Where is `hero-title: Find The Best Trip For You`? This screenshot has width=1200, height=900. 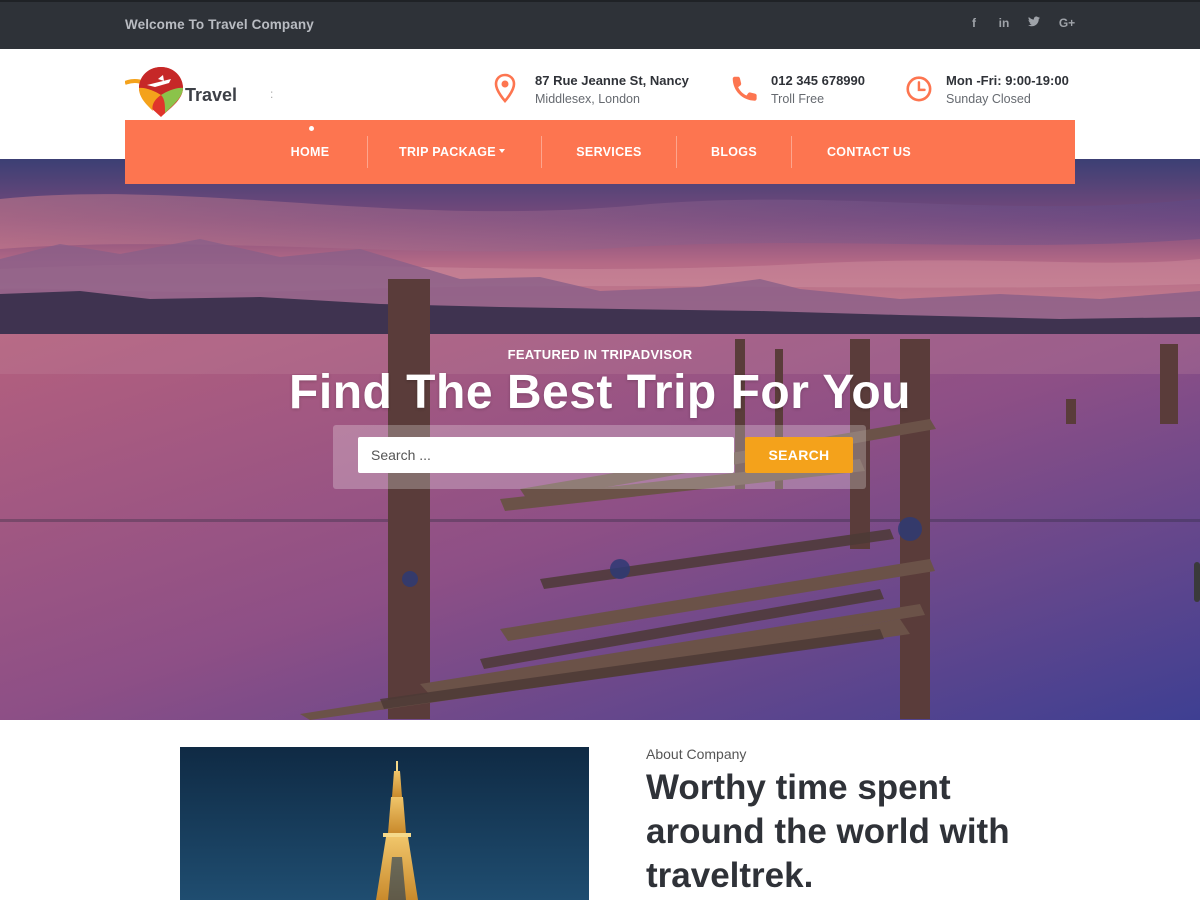
hero-title: Find The Best Trip For You is located at coordinates (600, 392).